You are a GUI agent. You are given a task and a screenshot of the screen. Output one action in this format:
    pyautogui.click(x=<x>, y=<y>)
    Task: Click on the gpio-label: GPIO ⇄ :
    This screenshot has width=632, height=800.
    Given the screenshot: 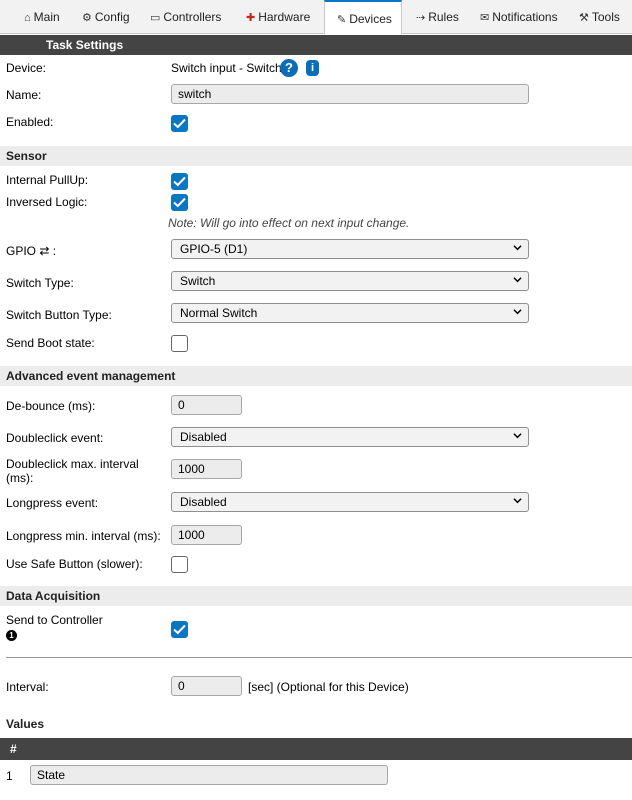 What is the action you would take?
    pyautogui.click(x=31, y=251)
    